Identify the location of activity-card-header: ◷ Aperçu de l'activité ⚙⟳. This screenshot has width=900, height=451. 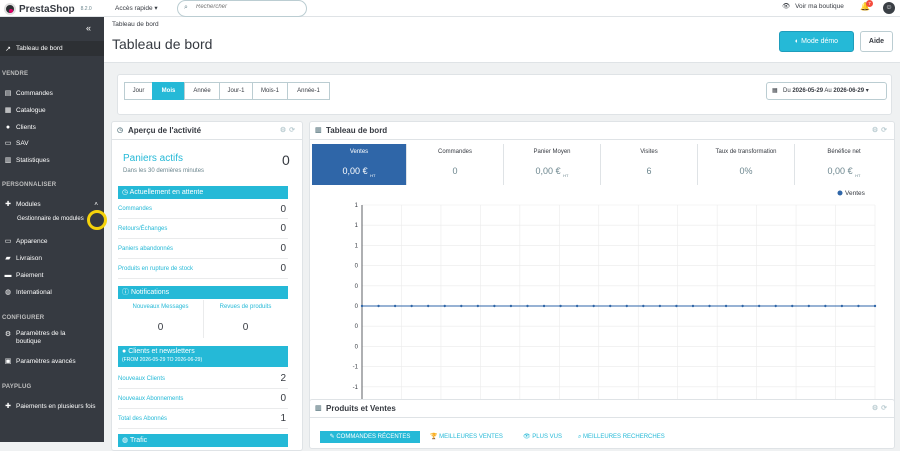
(207, 131).